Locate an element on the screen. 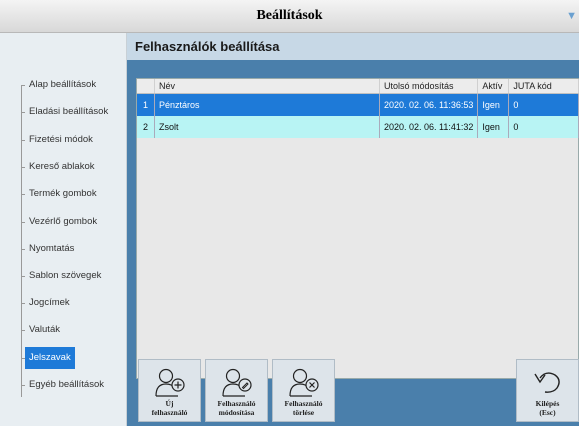 The height and width of the screenshot is (426, 579). window-title: Beállítások is located at coordinates (289, 15).